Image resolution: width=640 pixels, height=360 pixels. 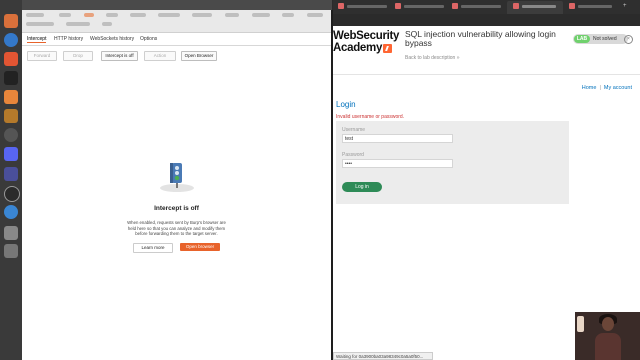 What do you see at coordinates (12, 194) in the screenshot?
I see `compass-icon` at bounding box center [12, 194].